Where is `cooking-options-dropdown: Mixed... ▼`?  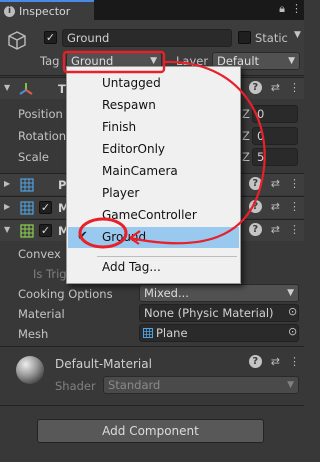
cooking-options-dropdown: Mixed... ▼ is located at coordinates (219, 293).